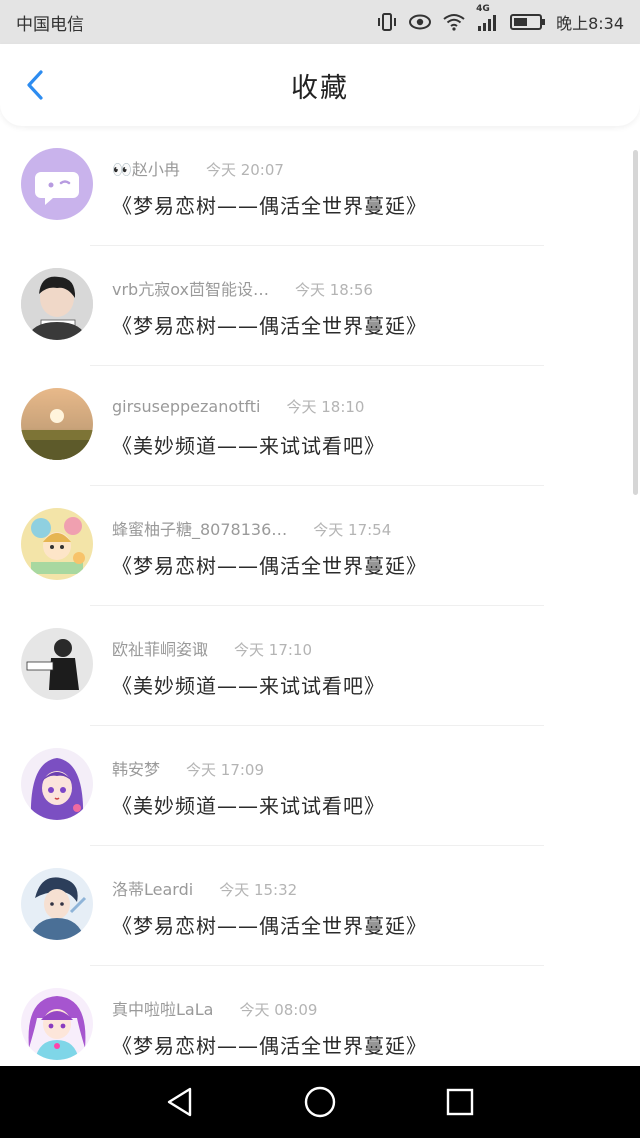 This screenshot has height=1138, width=640. I want to click on status-icons: 4G 晚上8:34, so click(500, 19).